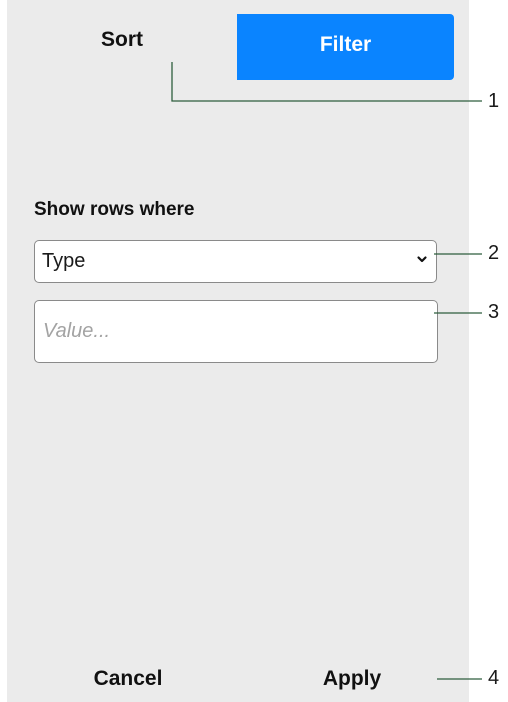 The height and width of the screenshot is (702, 508). Describe the element at coordinates (236, 331) in the screenshot. I see `value-input` at that location.